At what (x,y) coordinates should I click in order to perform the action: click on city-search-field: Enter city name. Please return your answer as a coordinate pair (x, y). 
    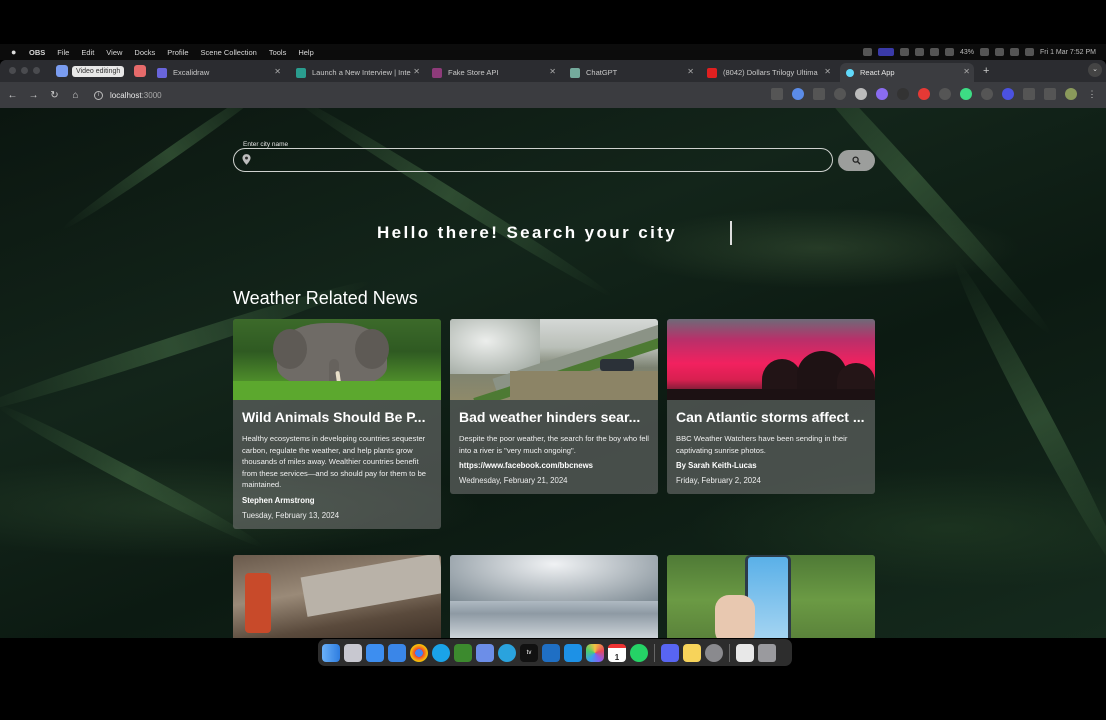
    Looking at the image, I should click on (533, 156).